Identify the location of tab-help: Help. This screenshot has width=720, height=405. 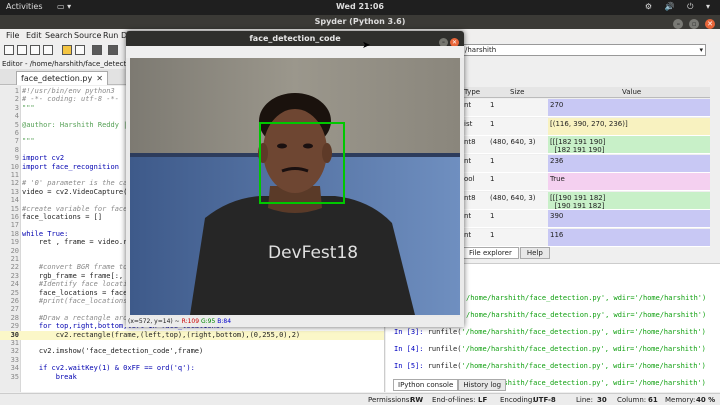
(534, 253).